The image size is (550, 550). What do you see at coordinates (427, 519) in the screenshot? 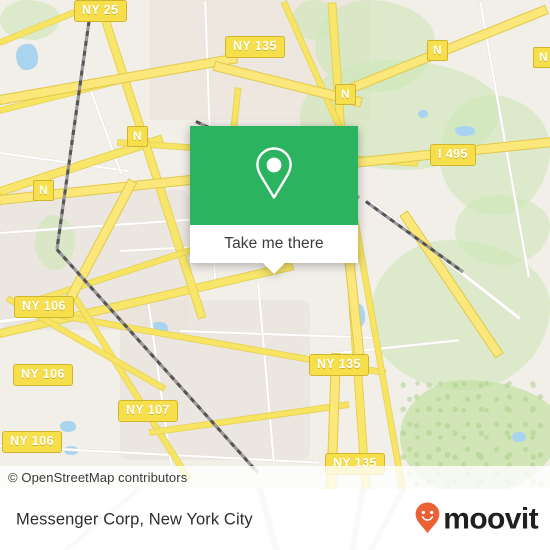
I see `moovit-smiley-pin-icon` at bounding box center [427, 519].